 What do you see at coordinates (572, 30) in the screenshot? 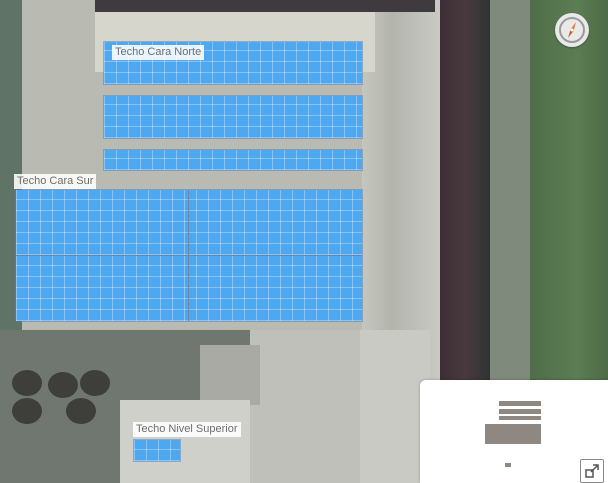
I see `compass-icon` at bounding box center [572, 30].